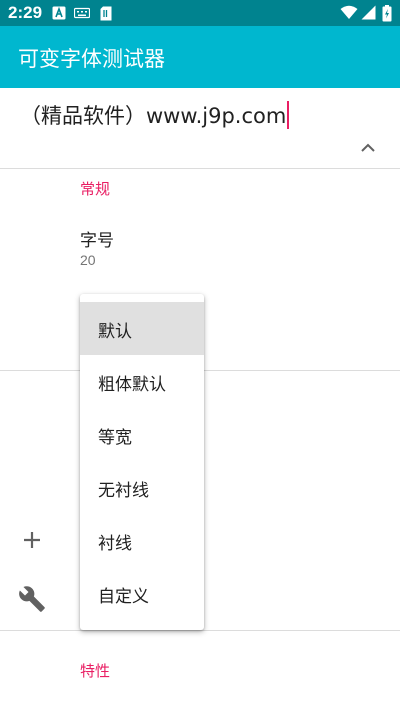 The height and width of the screenshot is (711, 400). Describe the element at coordinates (132, 385) in the screenshot. I see `font-menu-item-label: 粗体默认` at that location.